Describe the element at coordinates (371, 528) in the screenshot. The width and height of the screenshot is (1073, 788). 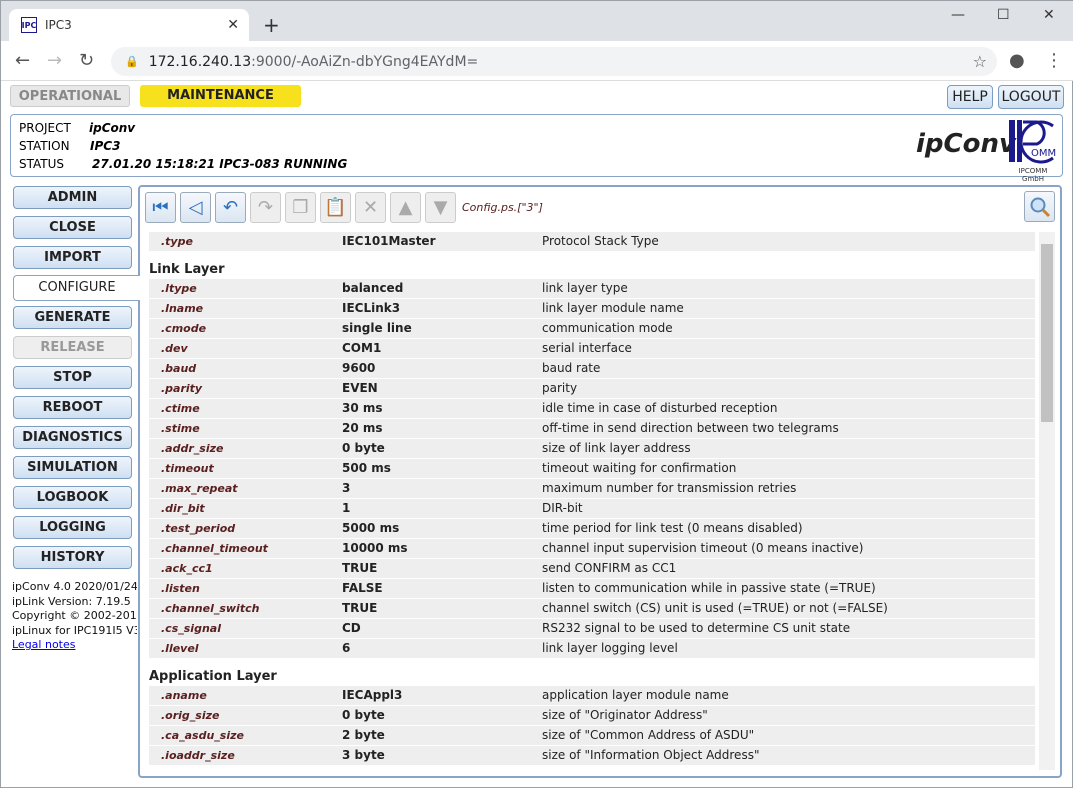
I see `param-value: 5000 ms` at that location.